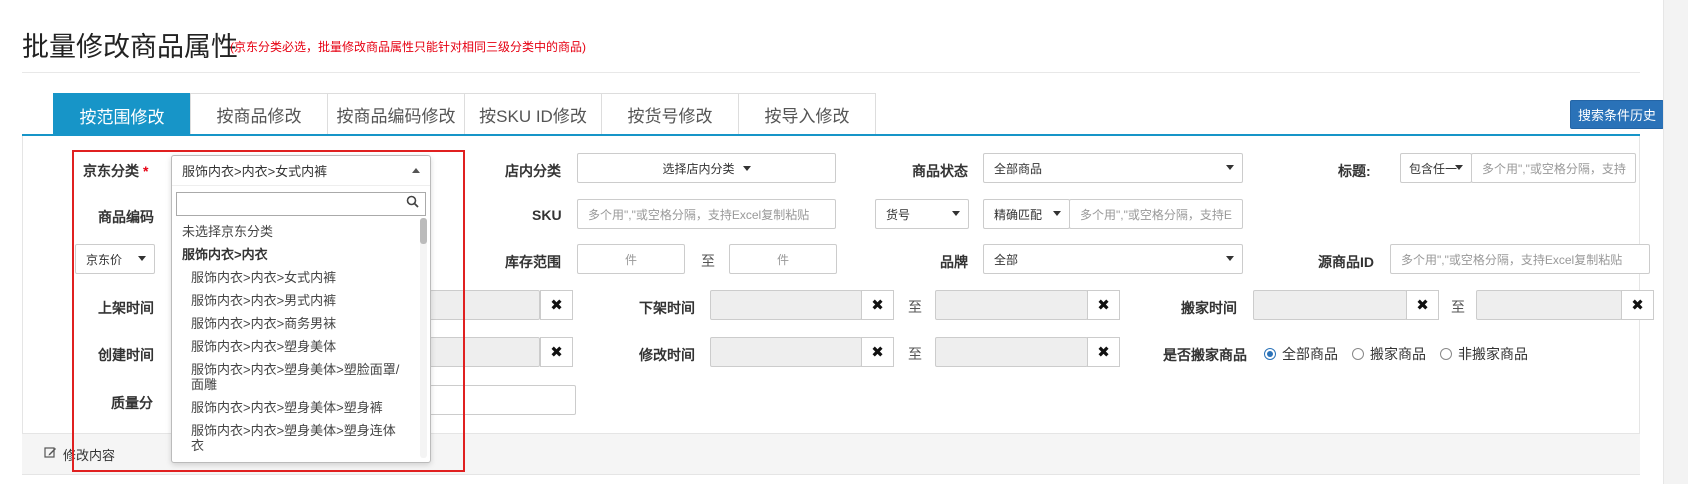  I want to click on shop-category-label: 店内分类, so click(533, 171).